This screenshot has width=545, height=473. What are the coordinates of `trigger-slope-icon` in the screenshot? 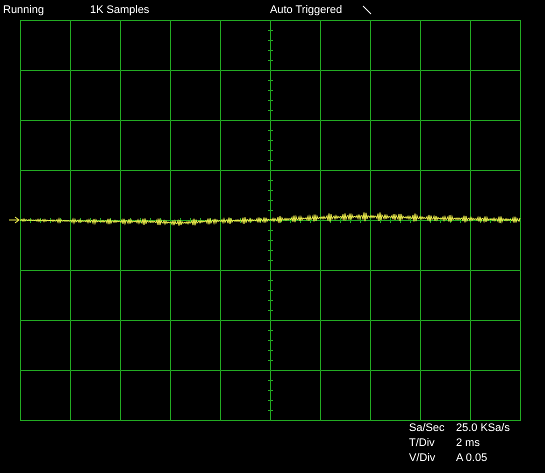 It's located at (367, 10).